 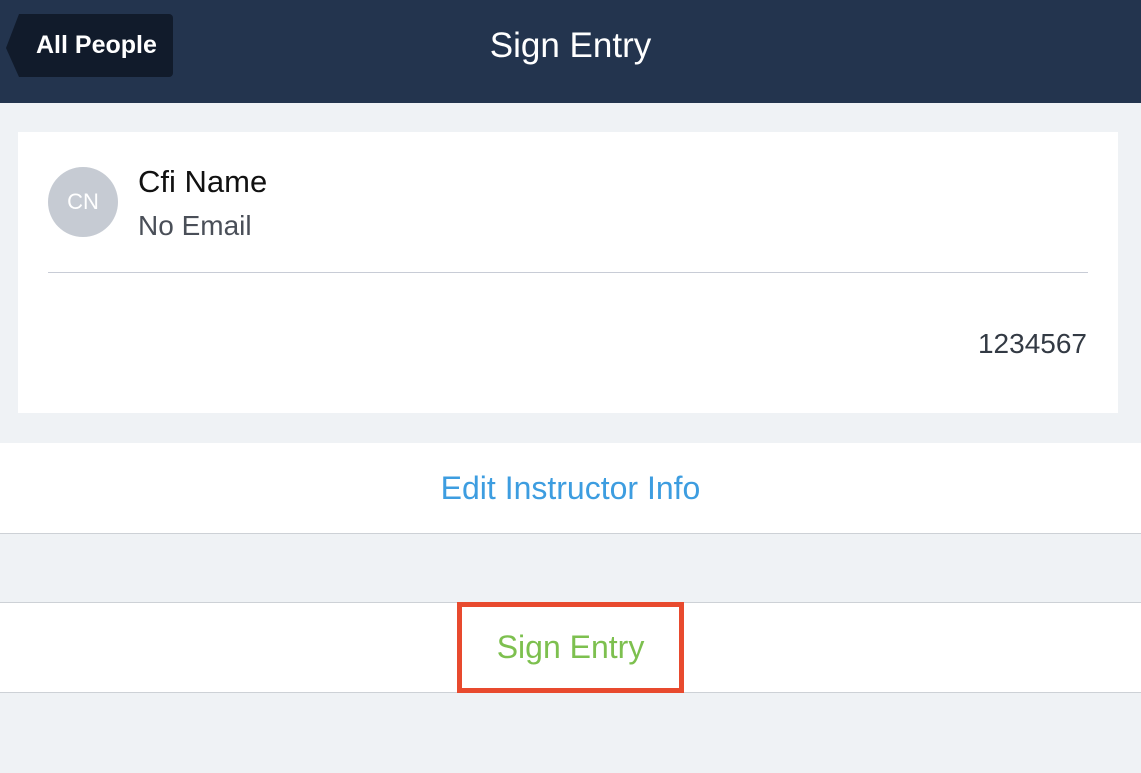 What do you see at coordinates (570, 45) in the screenshot?
I see `page-title: Sign Entry` at bounding box center [570, 45].